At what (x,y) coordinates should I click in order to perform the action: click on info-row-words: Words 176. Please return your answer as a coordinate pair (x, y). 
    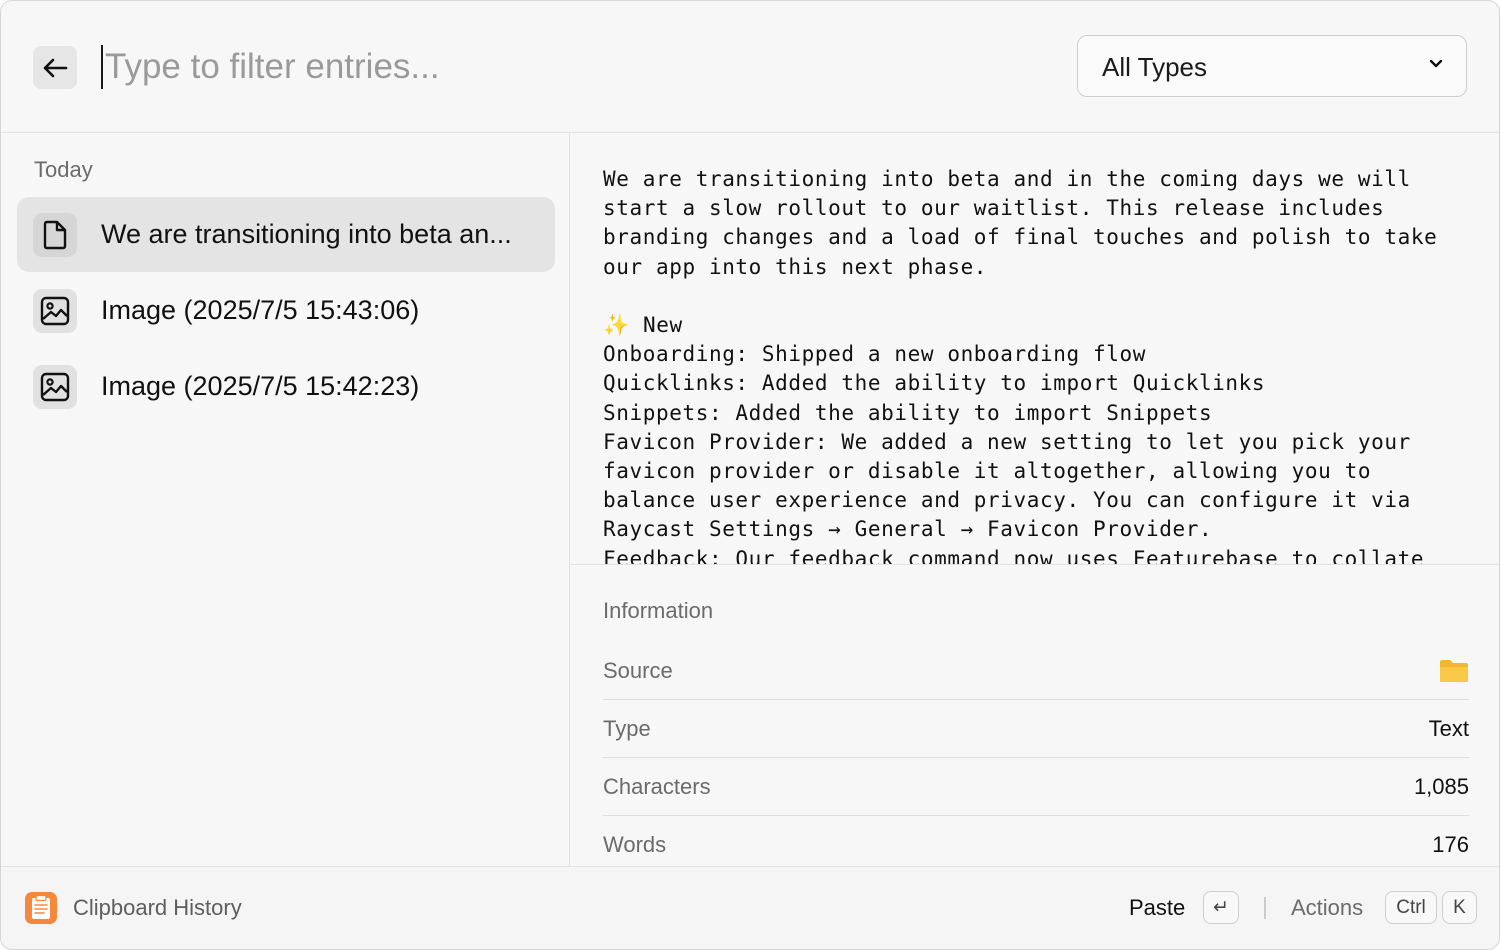
    Looking at the image, I should click on (1036, 844).